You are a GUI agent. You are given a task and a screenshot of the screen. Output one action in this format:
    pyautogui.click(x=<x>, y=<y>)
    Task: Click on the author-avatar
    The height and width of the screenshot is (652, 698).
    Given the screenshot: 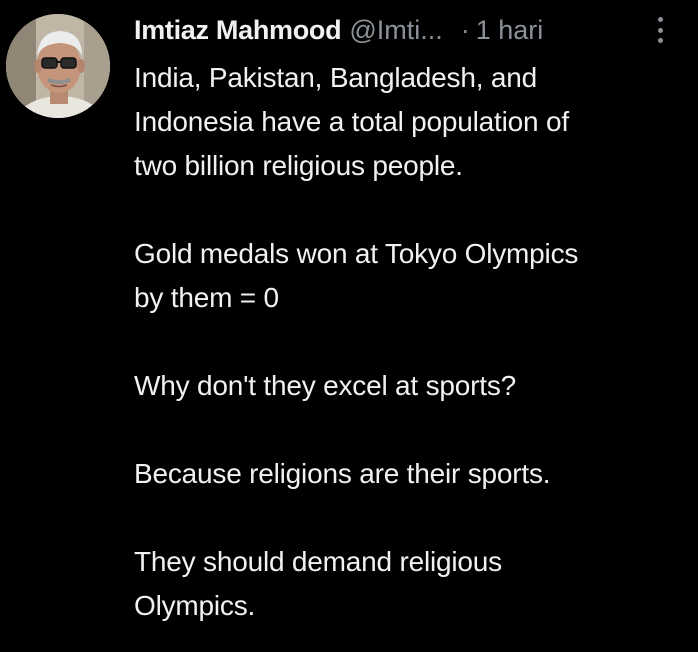 What is the action you would take?
    pyautogui.click(x=58, y=66)
    